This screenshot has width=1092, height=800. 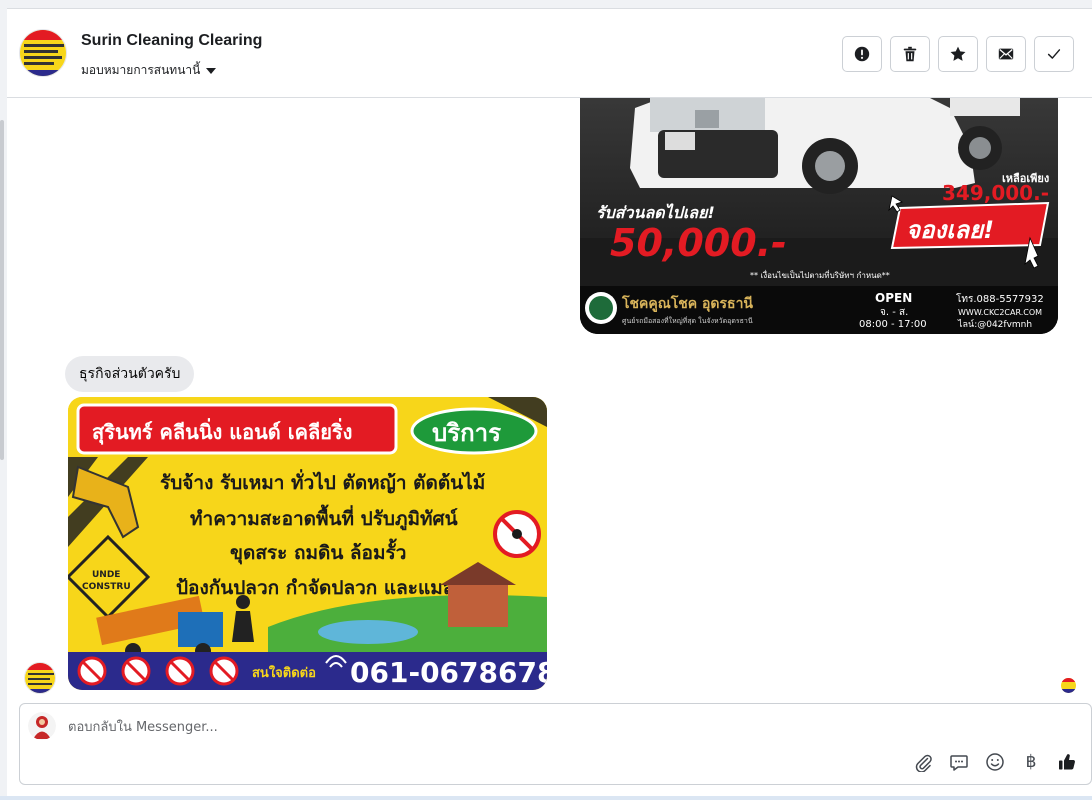 I want to click on star-icon, so click(x=958, y=53).